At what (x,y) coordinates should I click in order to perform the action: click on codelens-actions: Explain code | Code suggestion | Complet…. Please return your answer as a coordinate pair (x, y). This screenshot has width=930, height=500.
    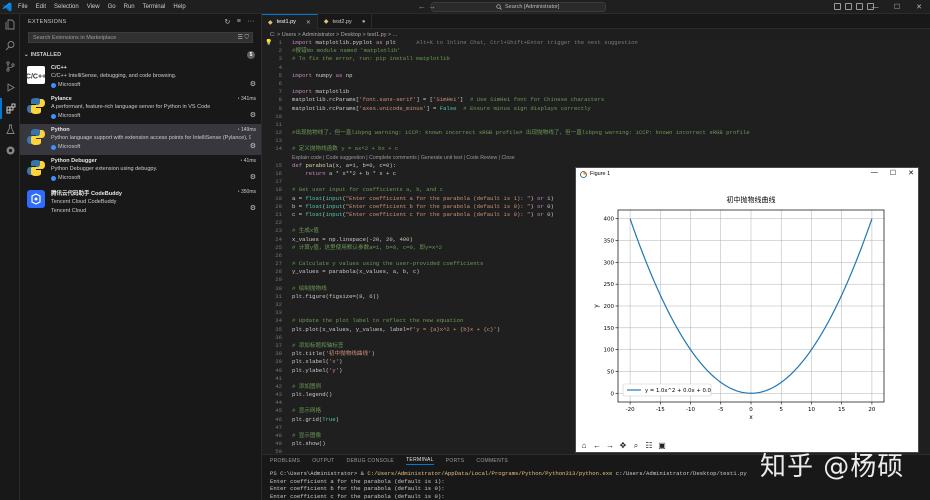
    Looking at the image, I should click on (596, 158).